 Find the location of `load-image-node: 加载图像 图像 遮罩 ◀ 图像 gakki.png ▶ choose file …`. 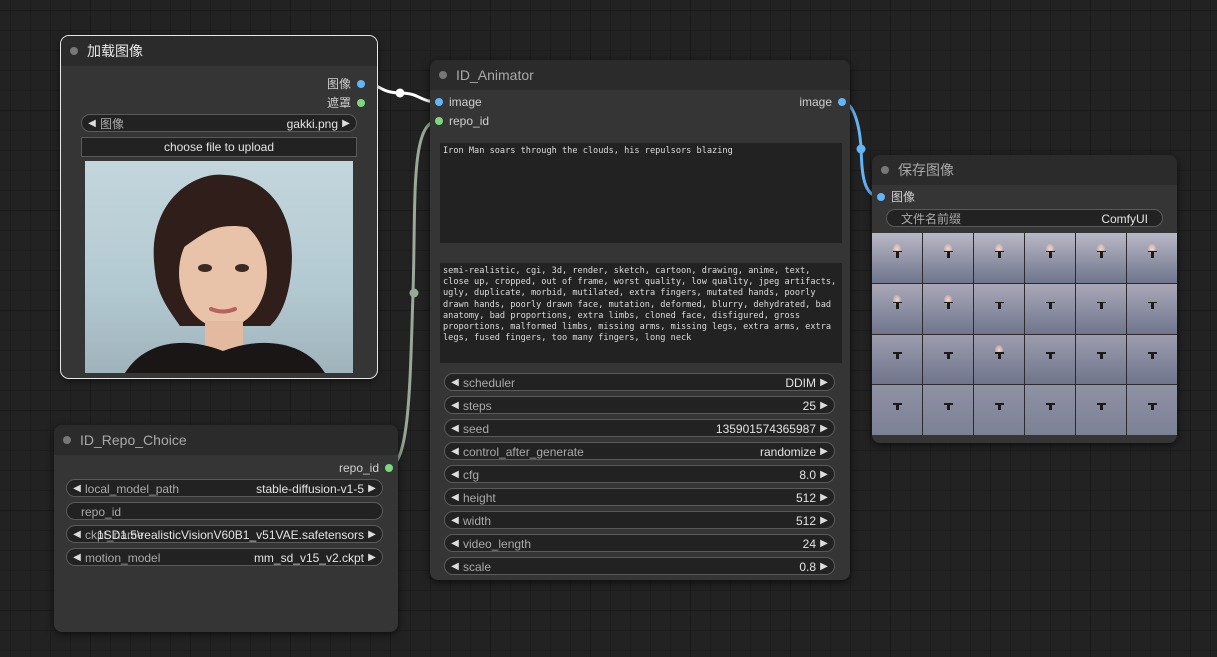

load-image-node: 加载图像 图像 遮罩 ◀ 图像 gakki.png ▶ choose file … is located at coordinates (219, 207).